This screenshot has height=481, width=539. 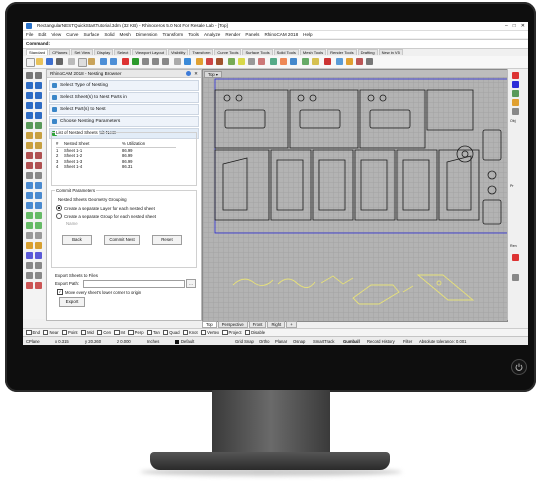 What do you see at coordinates (33, 332) in the screenshot?
I see `osnap-end: End` at bounding box center [33, 332].